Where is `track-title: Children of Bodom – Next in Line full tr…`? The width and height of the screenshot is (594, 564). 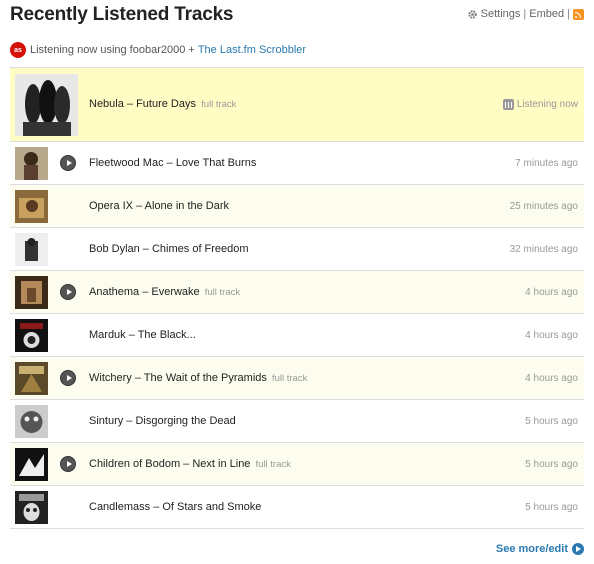 track-title: Children of Bodom – Next in Line full tr… is located at coordinates (190, 464).